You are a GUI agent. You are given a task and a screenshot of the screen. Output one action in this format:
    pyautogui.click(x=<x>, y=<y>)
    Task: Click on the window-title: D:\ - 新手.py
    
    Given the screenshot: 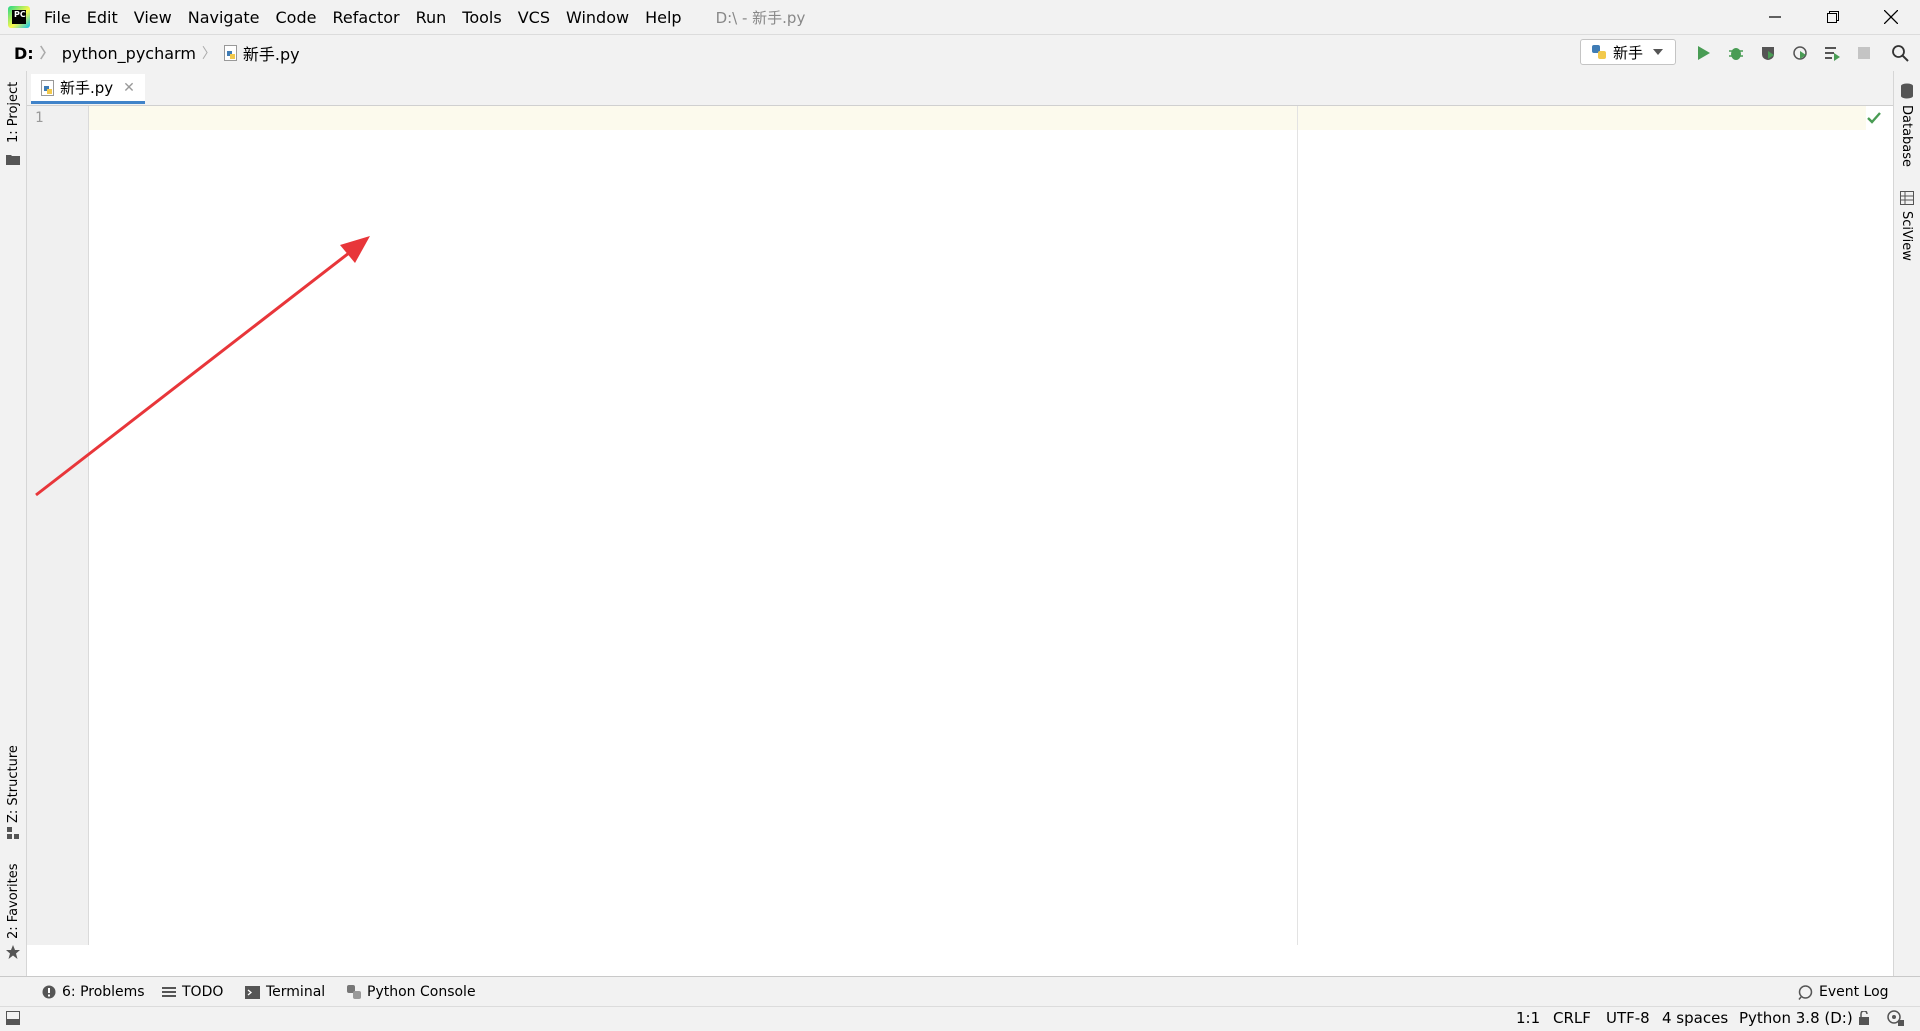 What is the action you would take?
    pyautogui.click(x=760, y=17)
    